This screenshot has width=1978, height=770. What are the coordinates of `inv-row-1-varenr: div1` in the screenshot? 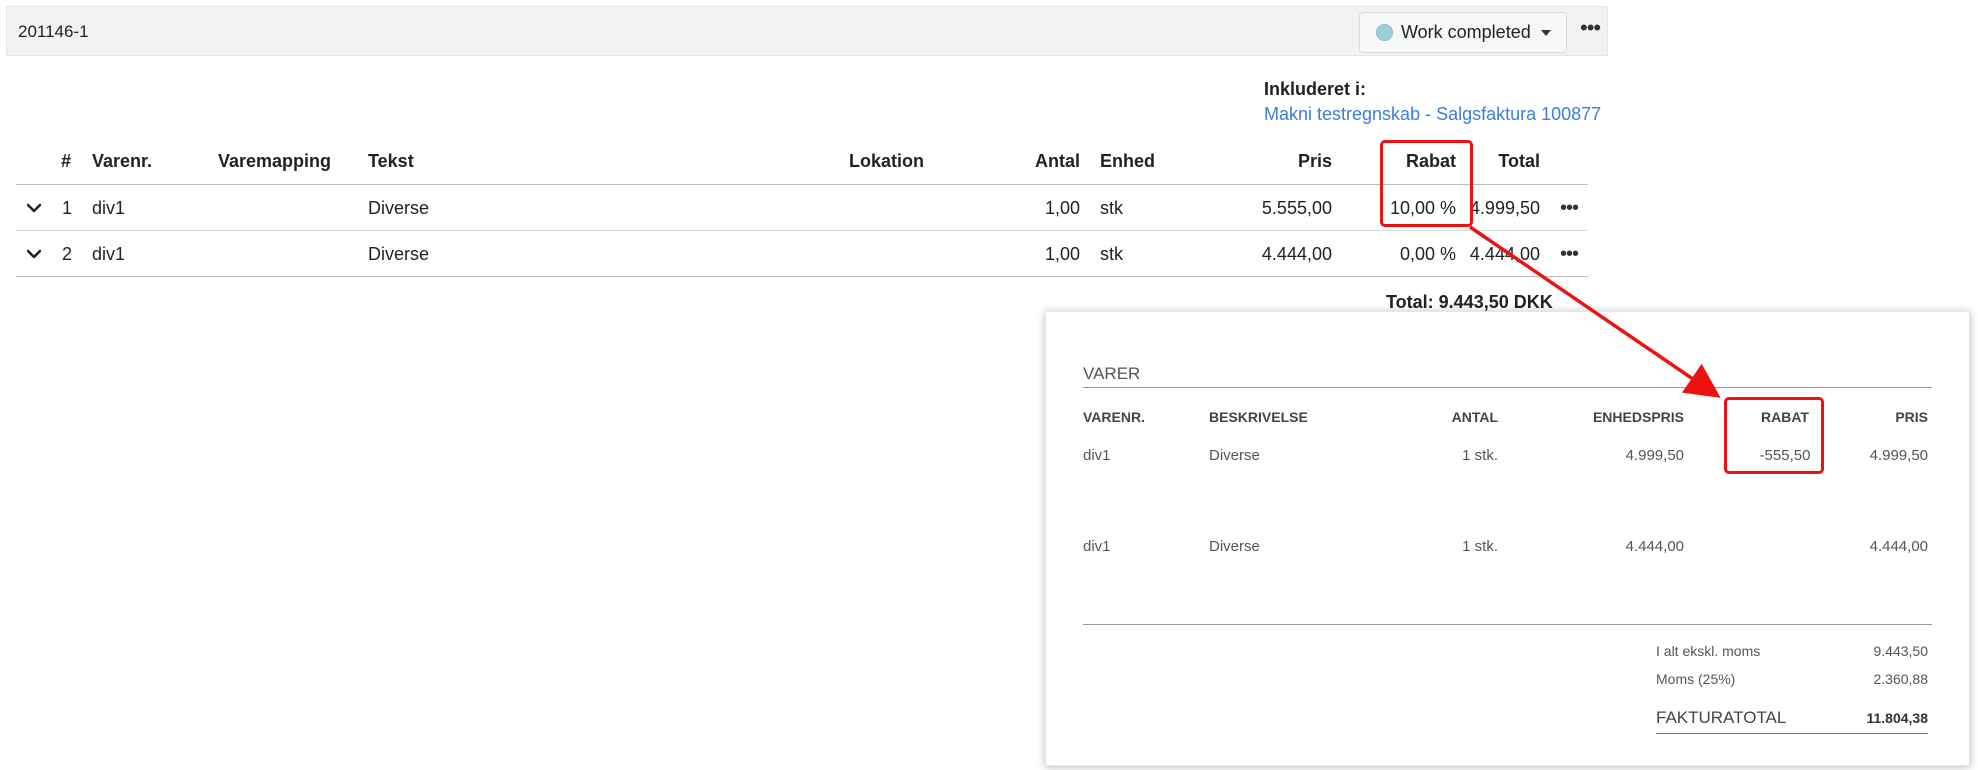 It's located at (1097, 455).